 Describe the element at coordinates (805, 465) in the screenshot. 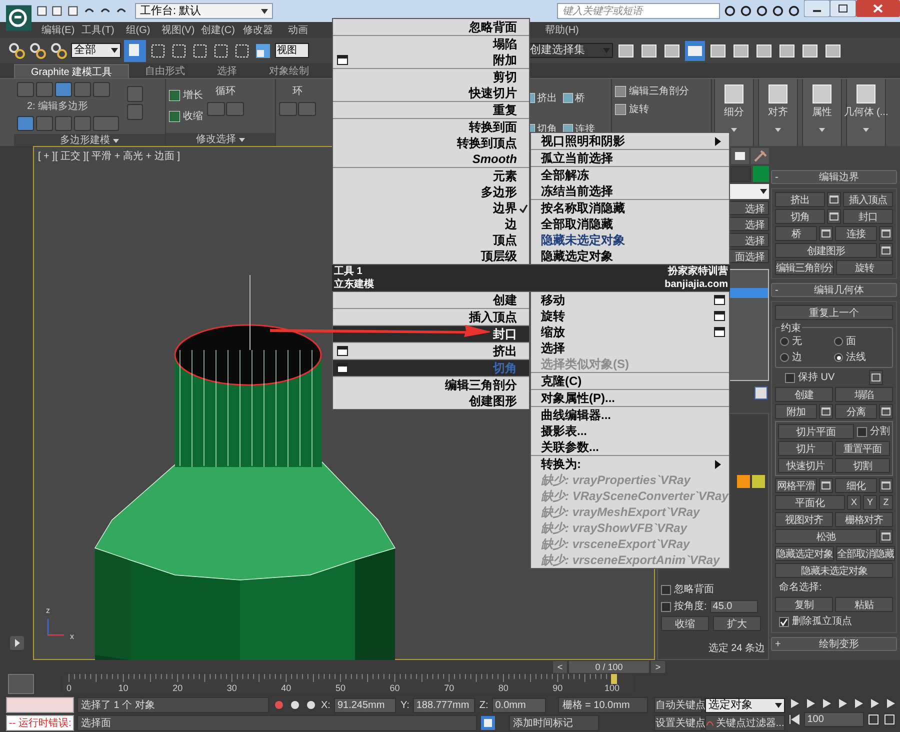

I see `panel-button: 快速切片` at that location.